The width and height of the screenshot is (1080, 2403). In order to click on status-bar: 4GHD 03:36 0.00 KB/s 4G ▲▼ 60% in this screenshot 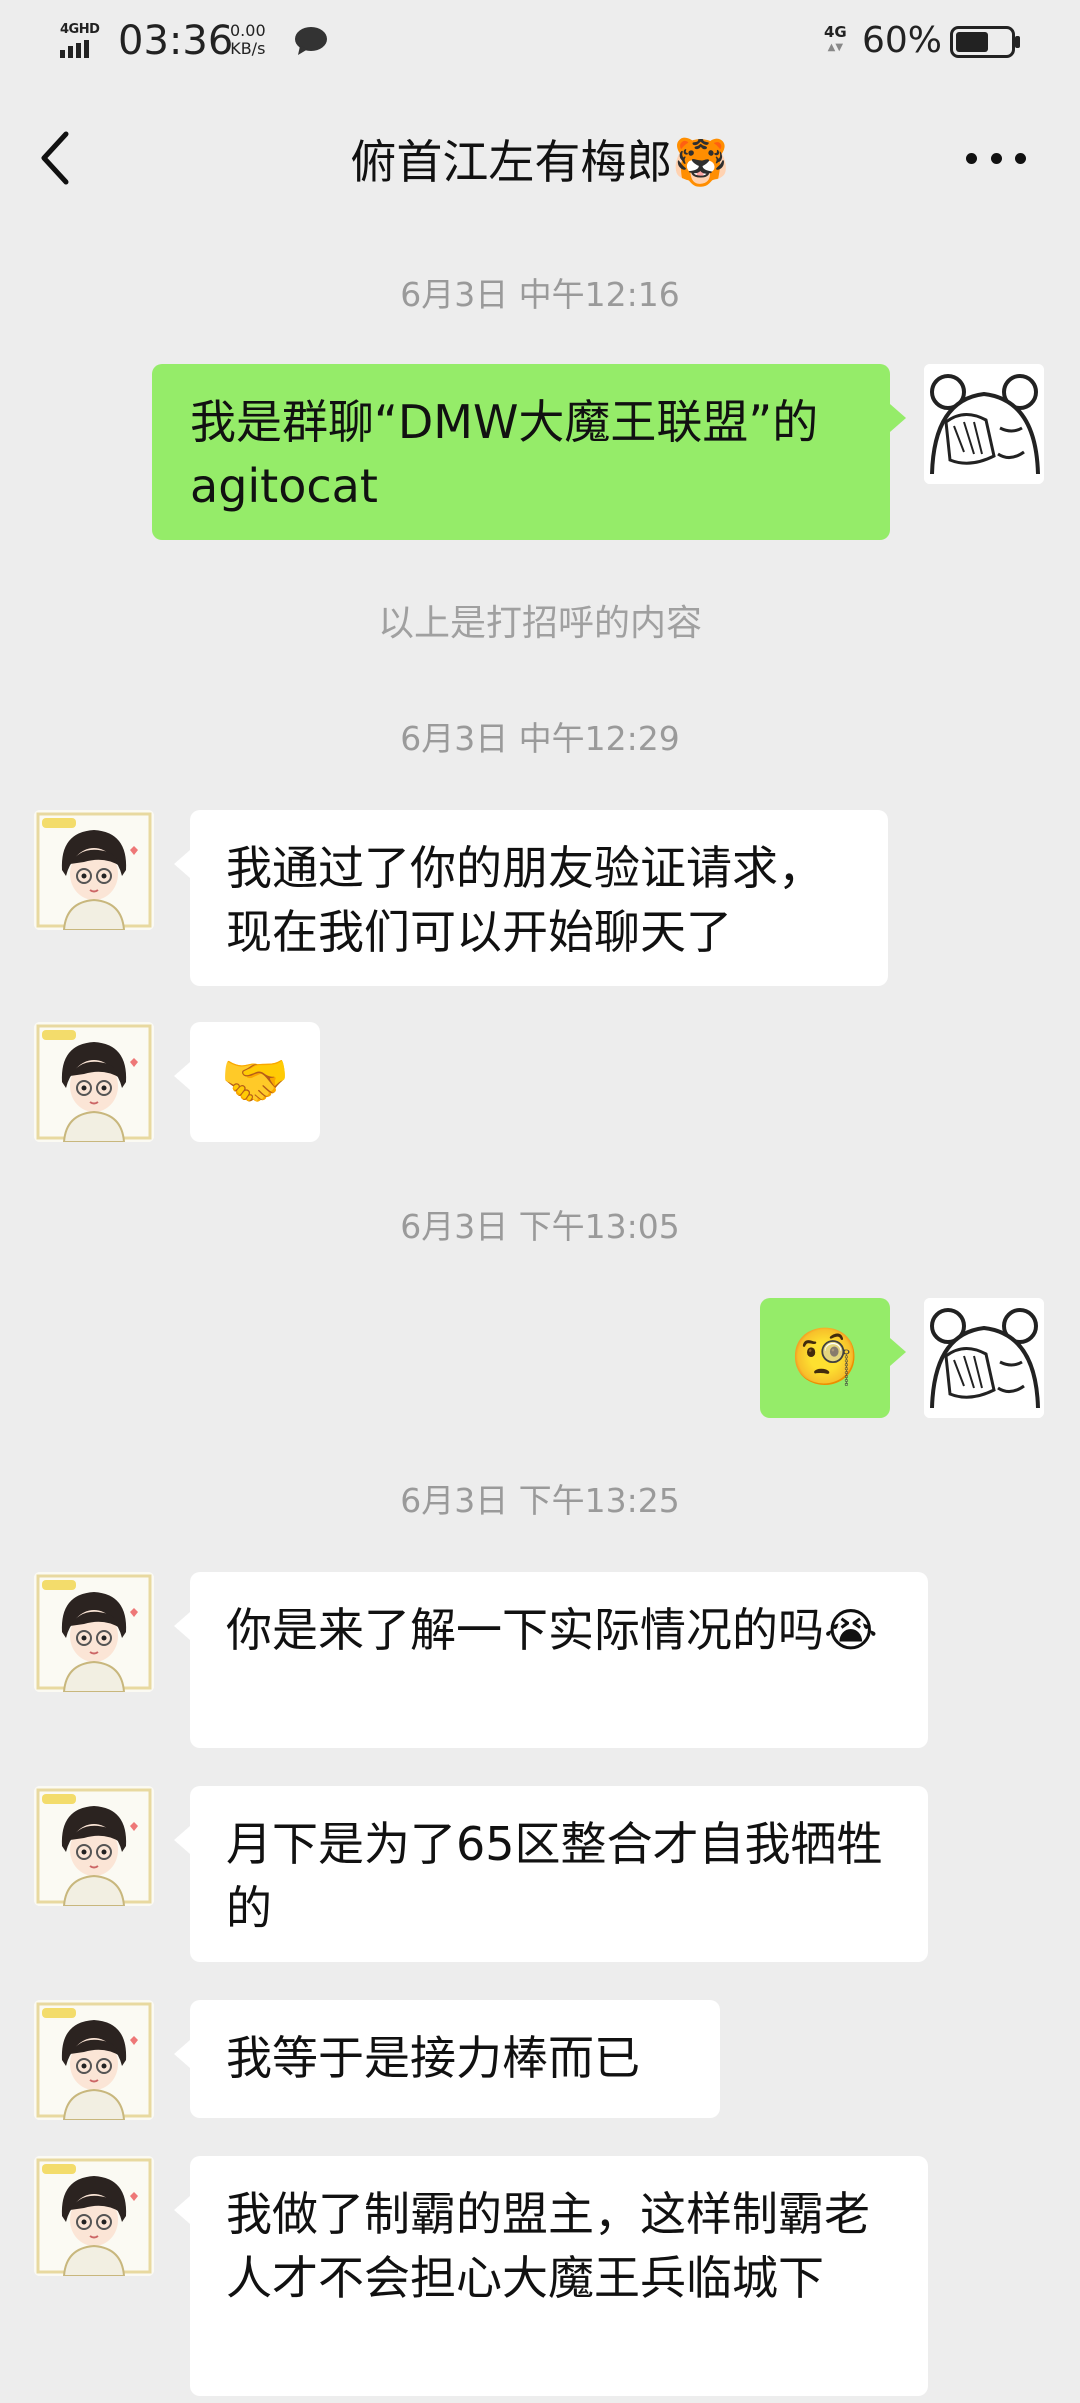, I will do `click(540, 42)`.